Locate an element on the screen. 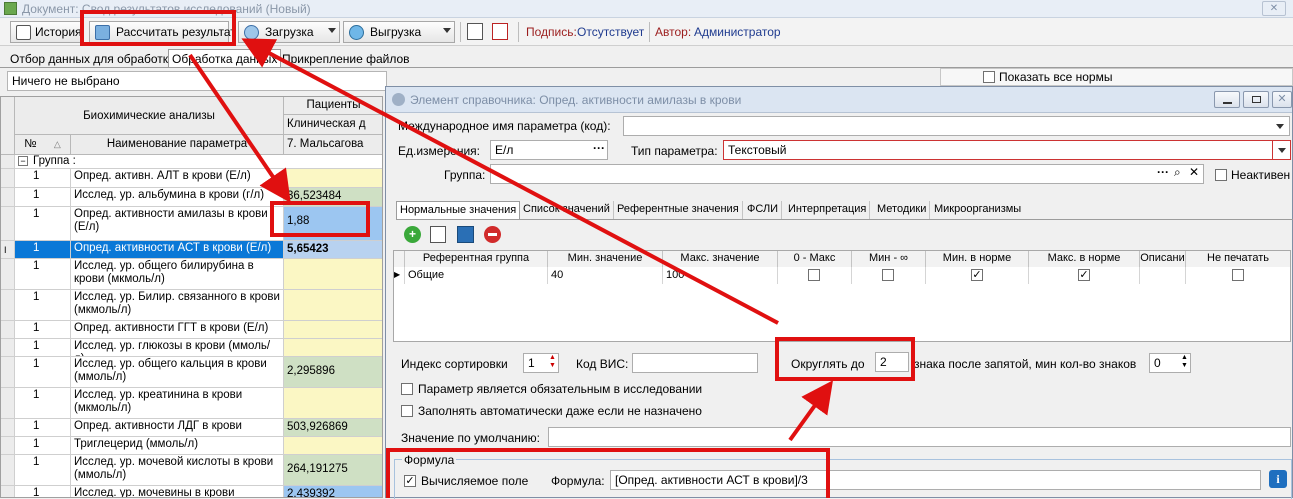  arrow-formula-to-round is located at coordinates (811, 411).